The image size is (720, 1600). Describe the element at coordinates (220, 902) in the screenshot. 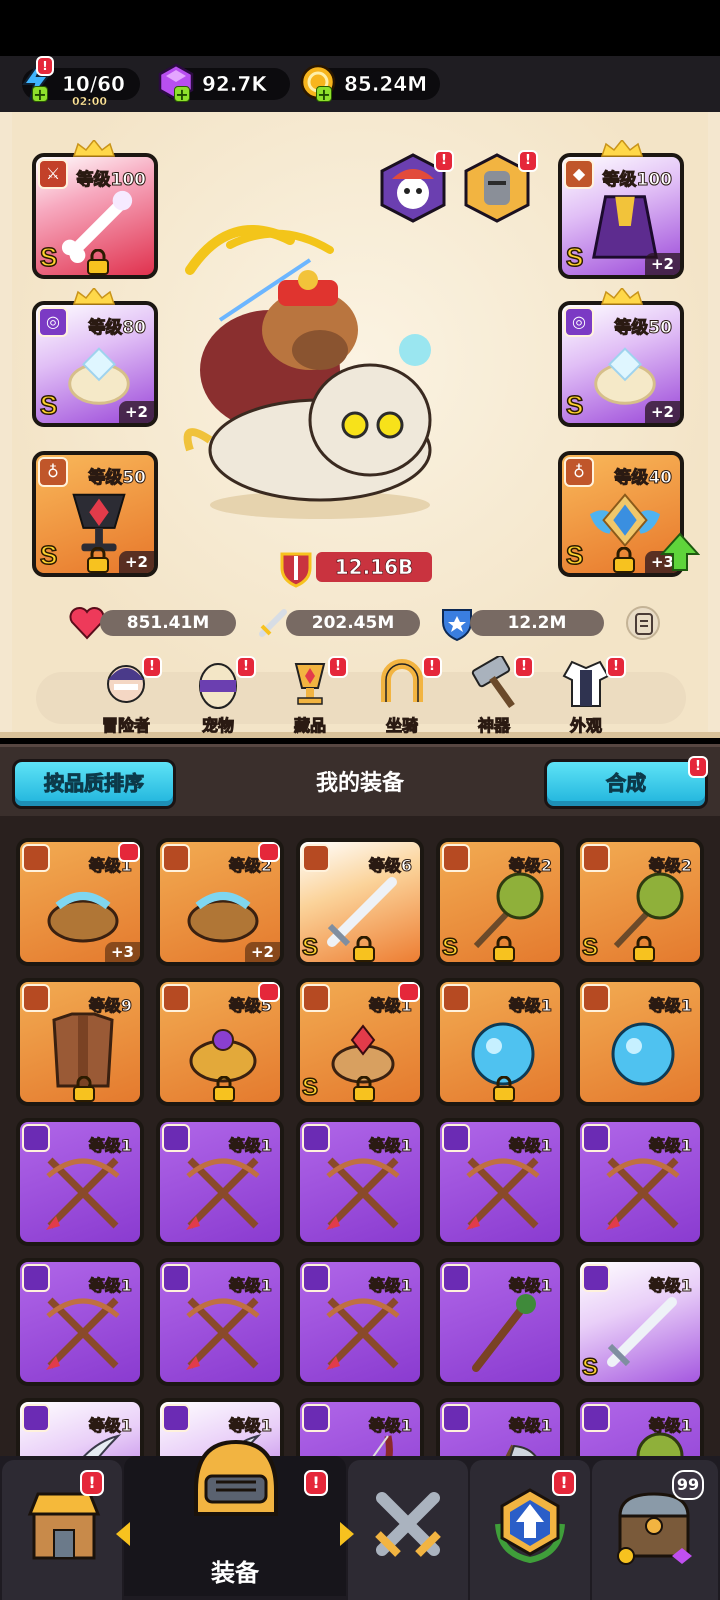

I see `inventory-item: 等级2 +2` at that location.